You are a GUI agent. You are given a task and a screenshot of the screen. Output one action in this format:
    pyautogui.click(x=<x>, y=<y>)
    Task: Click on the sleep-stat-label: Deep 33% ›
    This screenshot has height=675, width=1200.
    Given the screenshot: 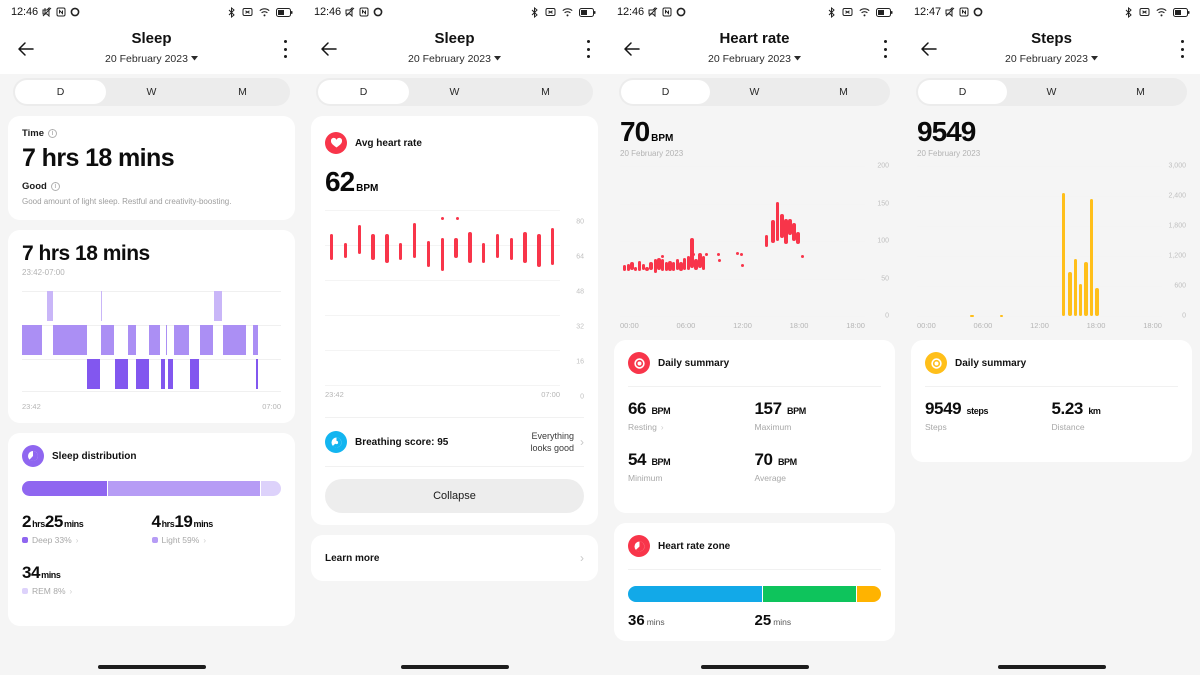 What is the action you would take?
    pyautogui.click(x=87, y=540)
    